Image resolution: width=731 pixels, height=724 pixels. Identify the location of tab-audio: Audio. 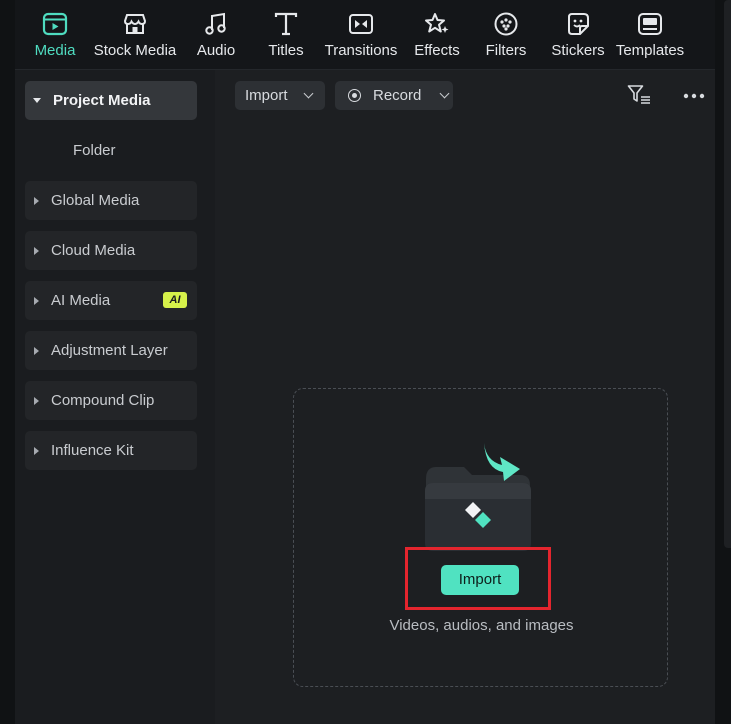
(216, 35).